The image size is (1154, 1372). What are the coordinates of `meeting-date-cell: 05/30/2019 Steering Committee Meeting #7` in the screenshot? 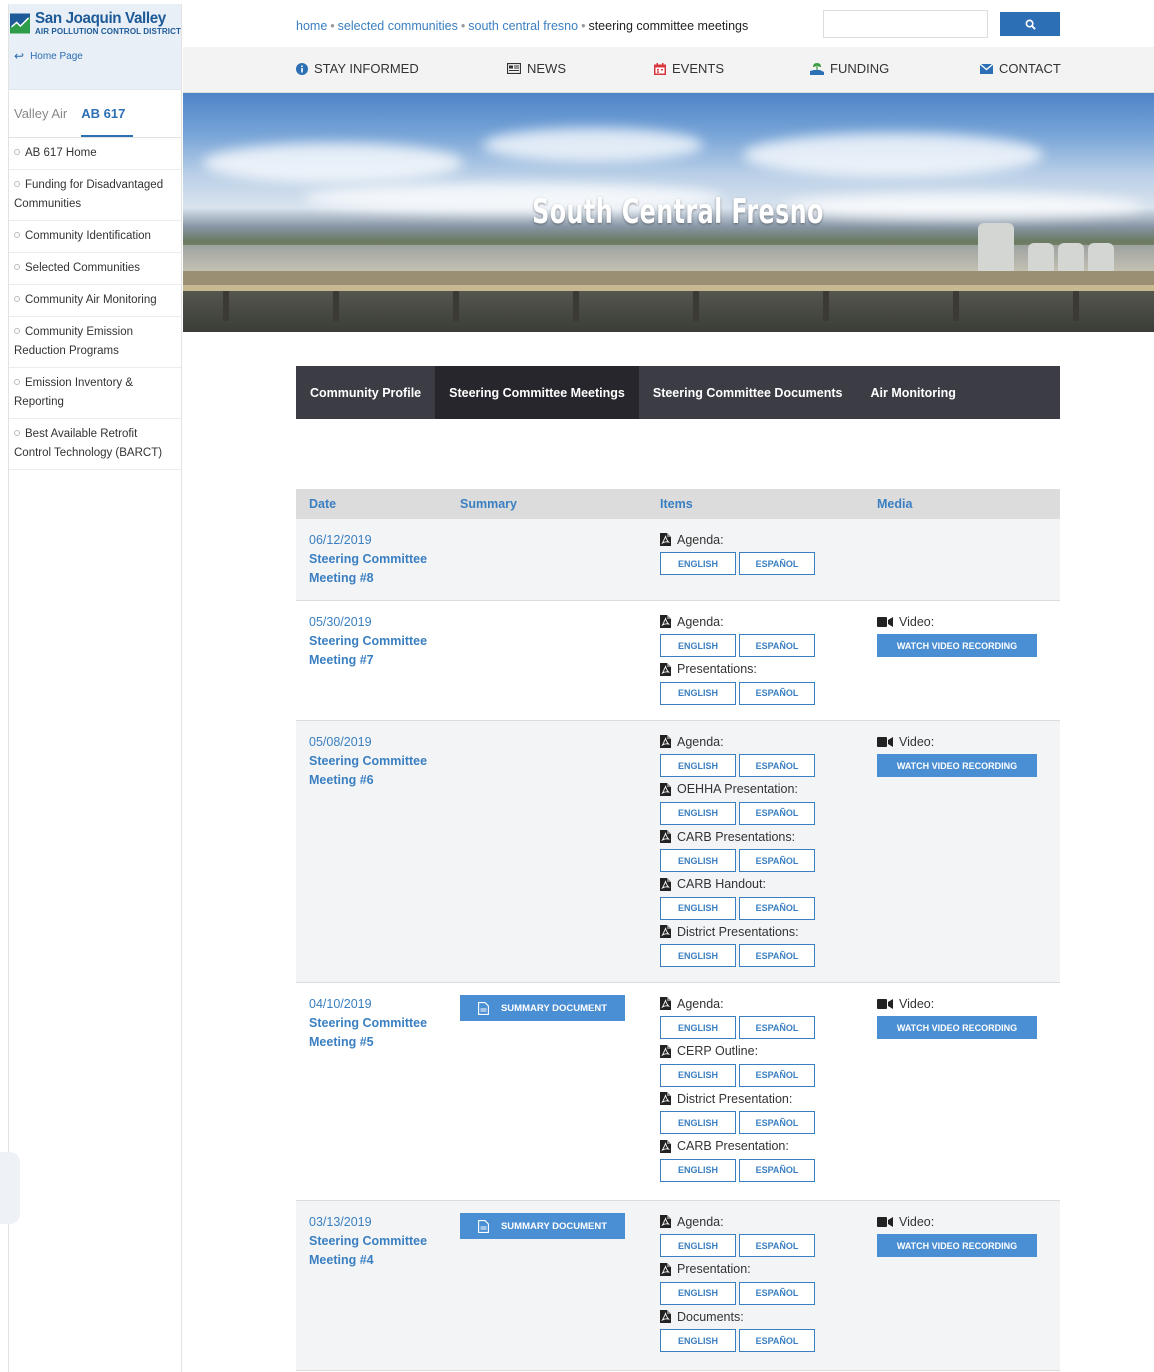 It's located at (368, 641).